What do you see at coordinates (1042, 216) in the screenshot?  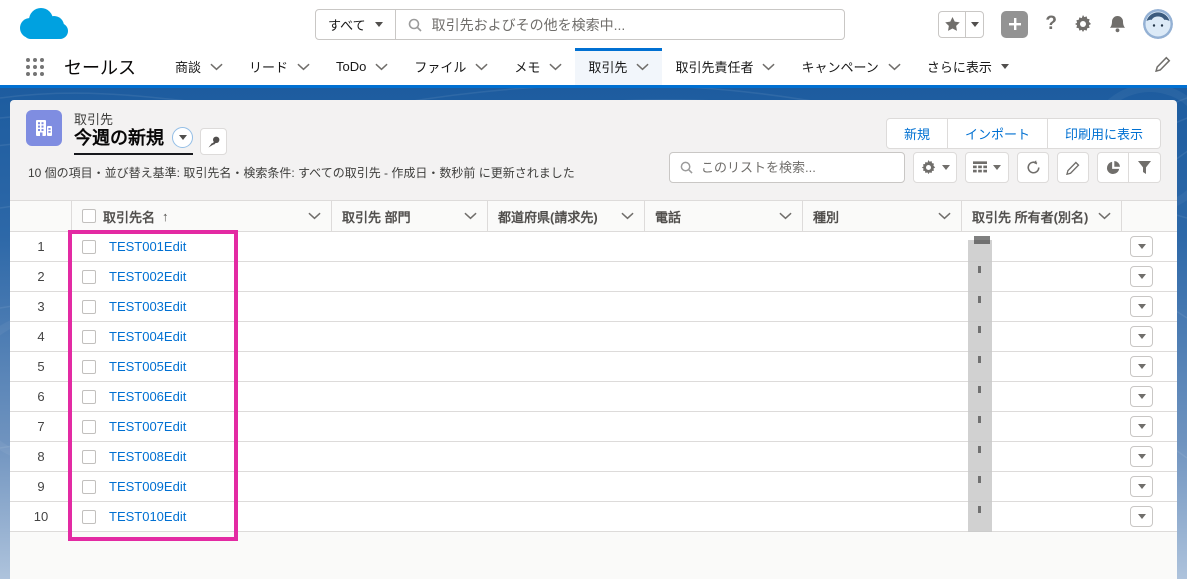 I see `column-header: 取引先 所有者(別名)` at bounding box center [1042, 216].